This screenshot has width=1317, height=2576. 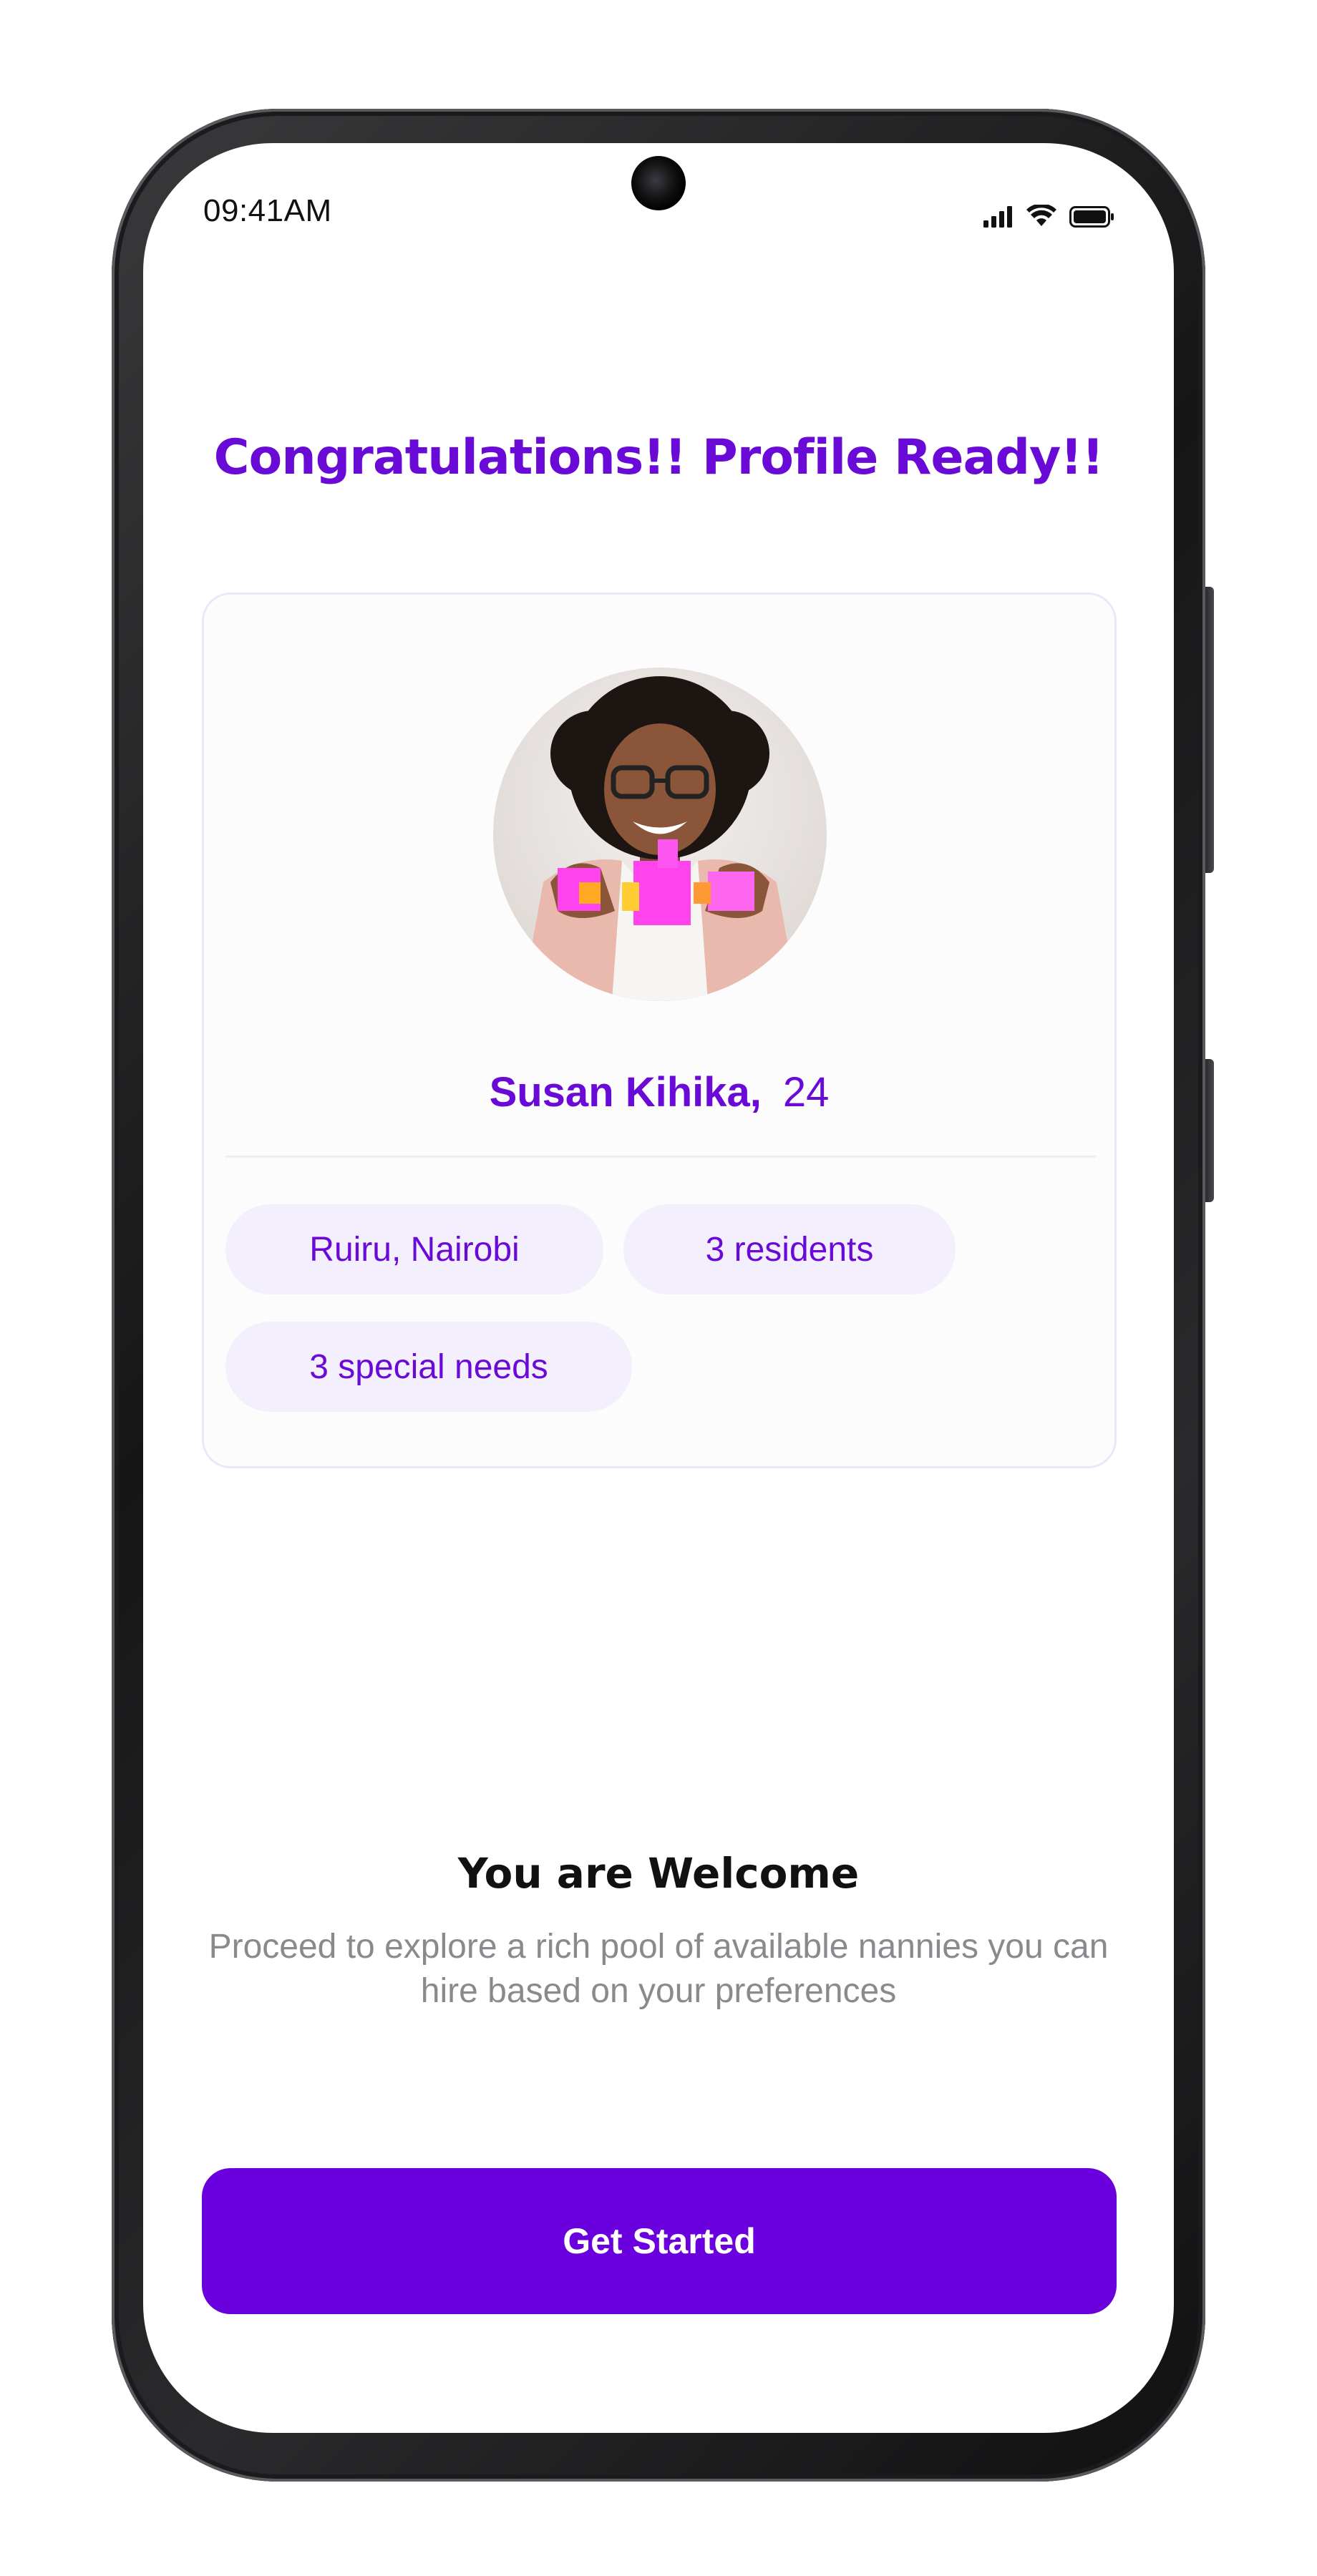 What do you see at coordinates (414, 1249) in the screenshot?
I see `chip-location: Ruiru, Nairobi` at bounding box center [414, 1249].